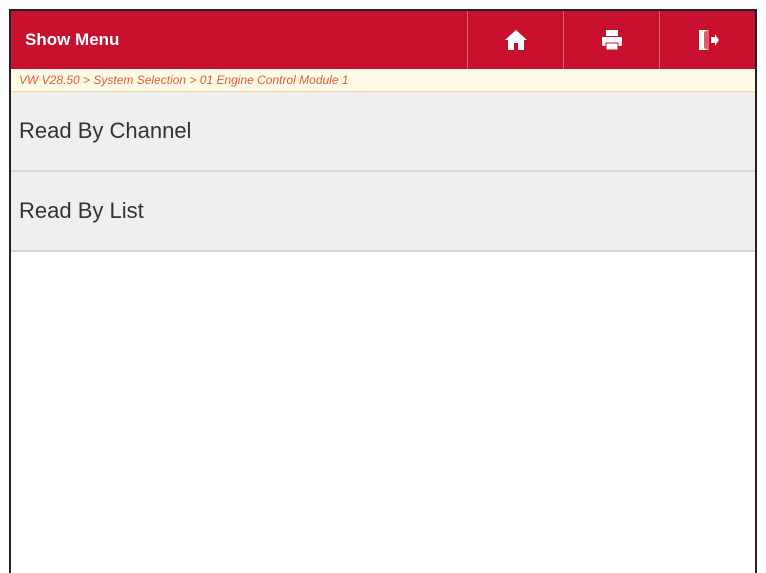  What do you see at coordinates (72, 39) in the screenshot?
I see `page-title: Show Menu` at bounding box center [72, 39].